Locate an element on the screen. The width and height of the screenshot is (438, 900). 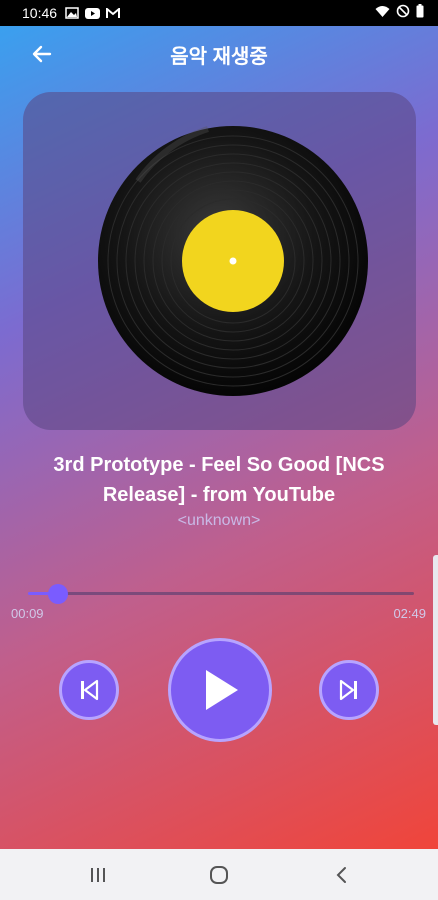
do-not-disturb-icon is located at coordinates (403, 11).